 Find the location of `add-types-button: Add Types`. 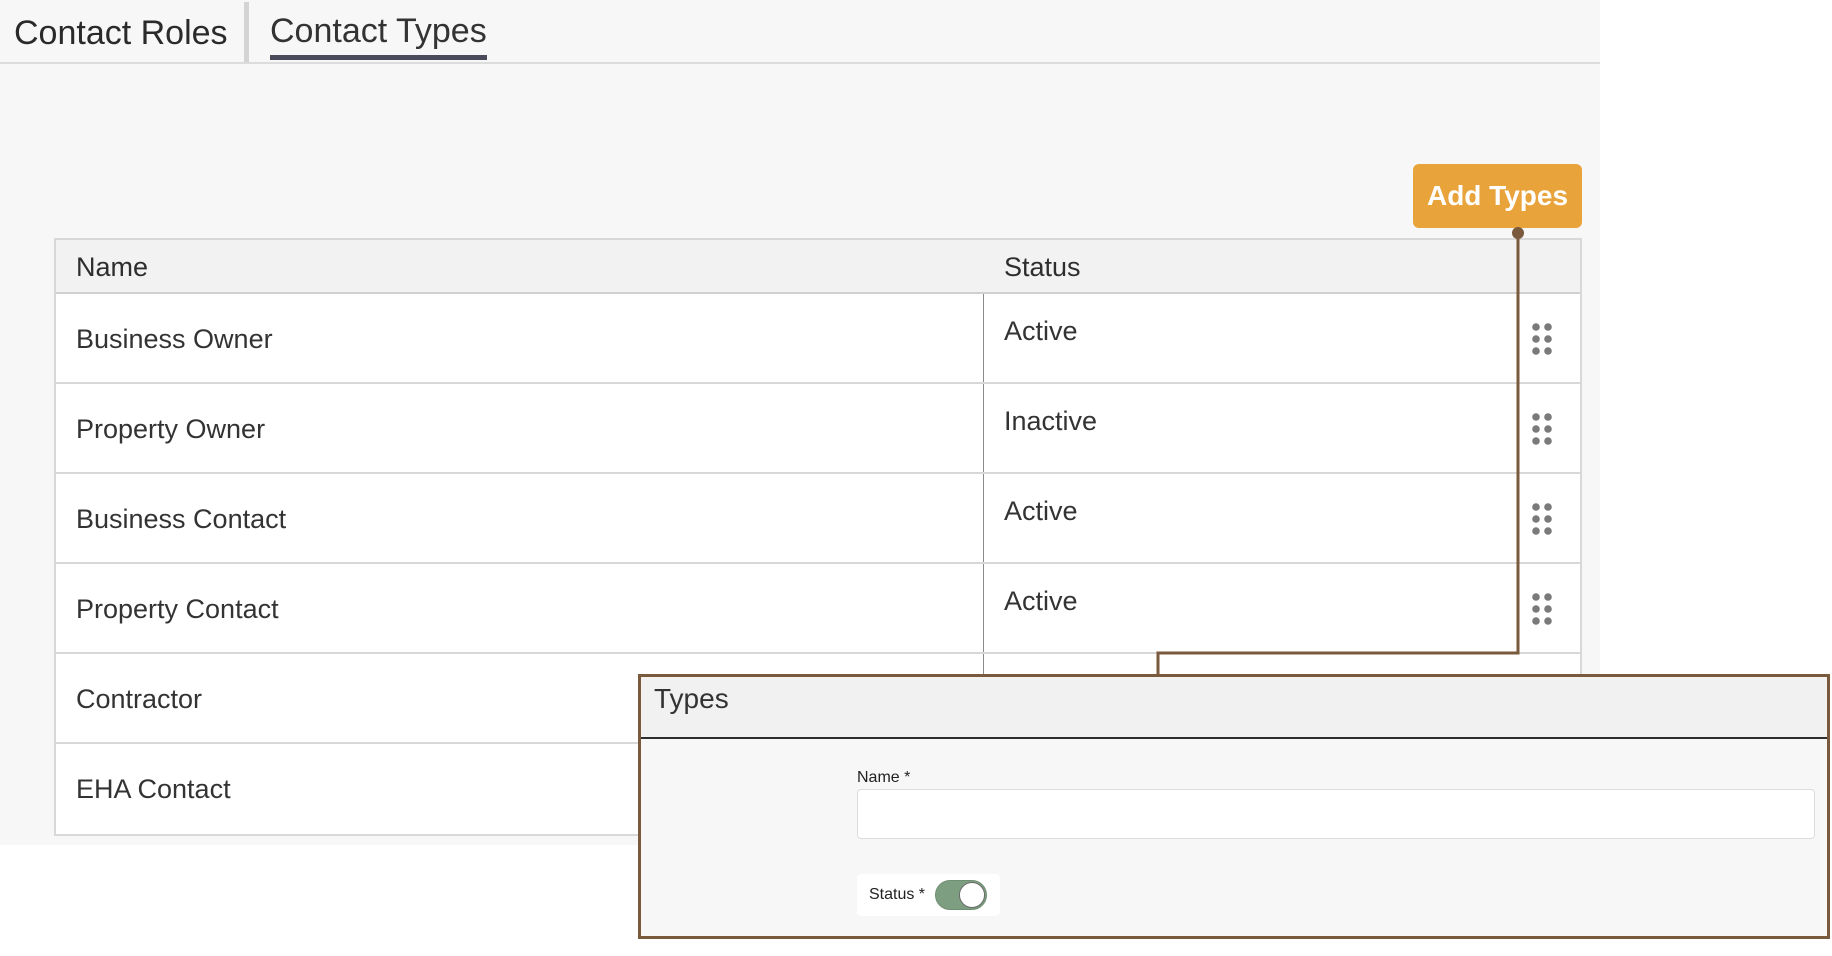

add-types-button: Add Types is located at coordinates (1497, 196).